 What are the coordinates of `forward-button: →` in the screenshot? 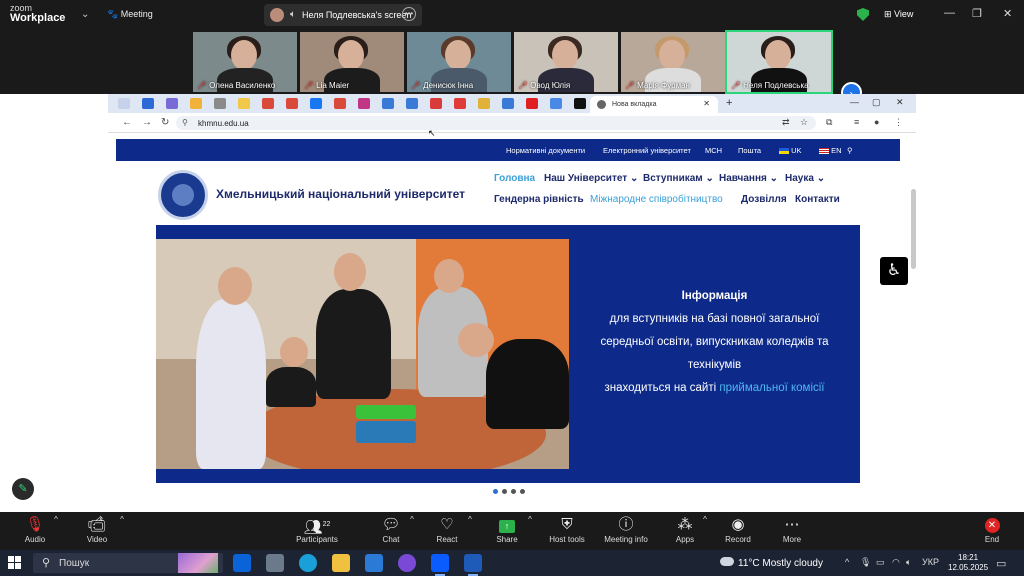 It's located at (147, 122).